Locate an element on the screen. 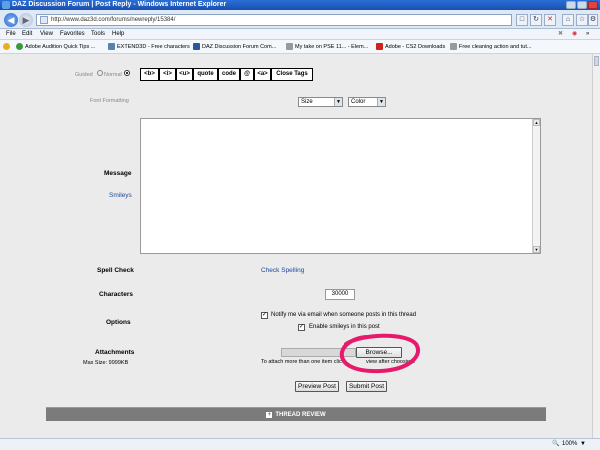 The image size is (600, 450). attachments-label: Attachments is located at coordinates (115, 352).